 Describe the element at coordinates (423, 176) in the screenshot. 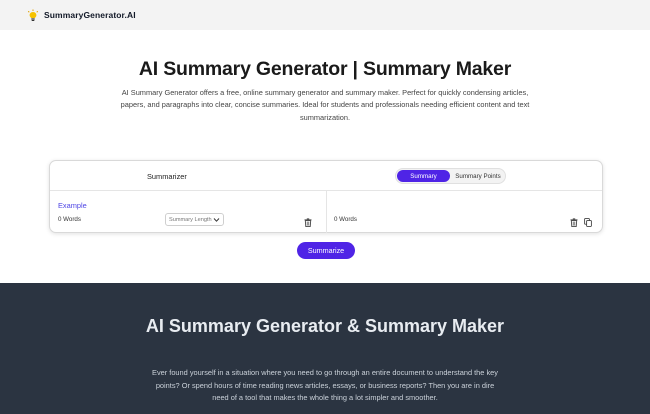

I see `mode-summary-button: Summary` at that location.